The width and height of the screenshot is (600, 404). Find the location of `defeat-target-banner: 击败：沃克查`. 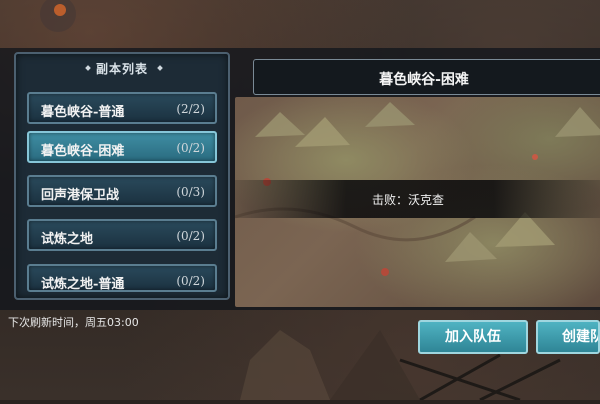

defeat-target-banner: 击败：沃克查 is located at coordinates (417, 199).